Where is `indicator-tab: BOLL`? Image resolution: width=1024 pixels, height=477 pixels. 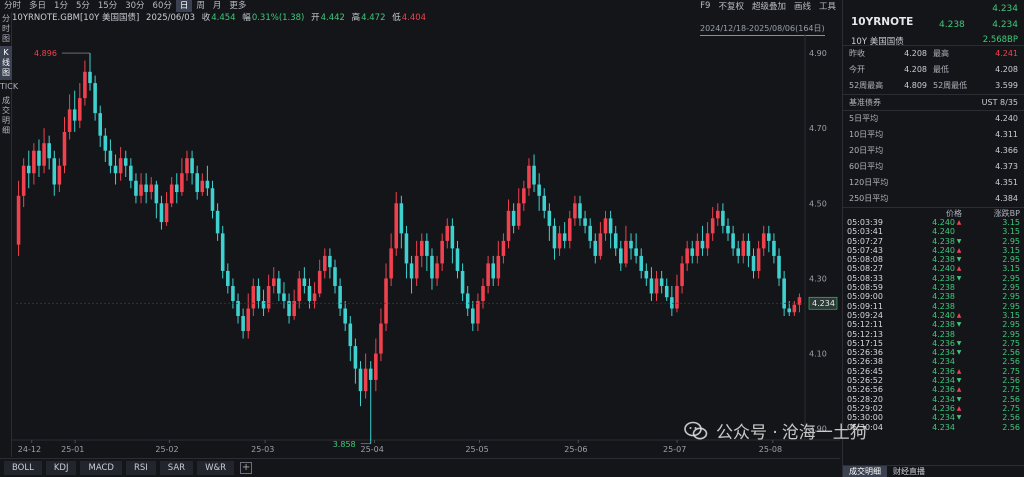 indicator-tab: BOLL is located at coordinates (23, 468).